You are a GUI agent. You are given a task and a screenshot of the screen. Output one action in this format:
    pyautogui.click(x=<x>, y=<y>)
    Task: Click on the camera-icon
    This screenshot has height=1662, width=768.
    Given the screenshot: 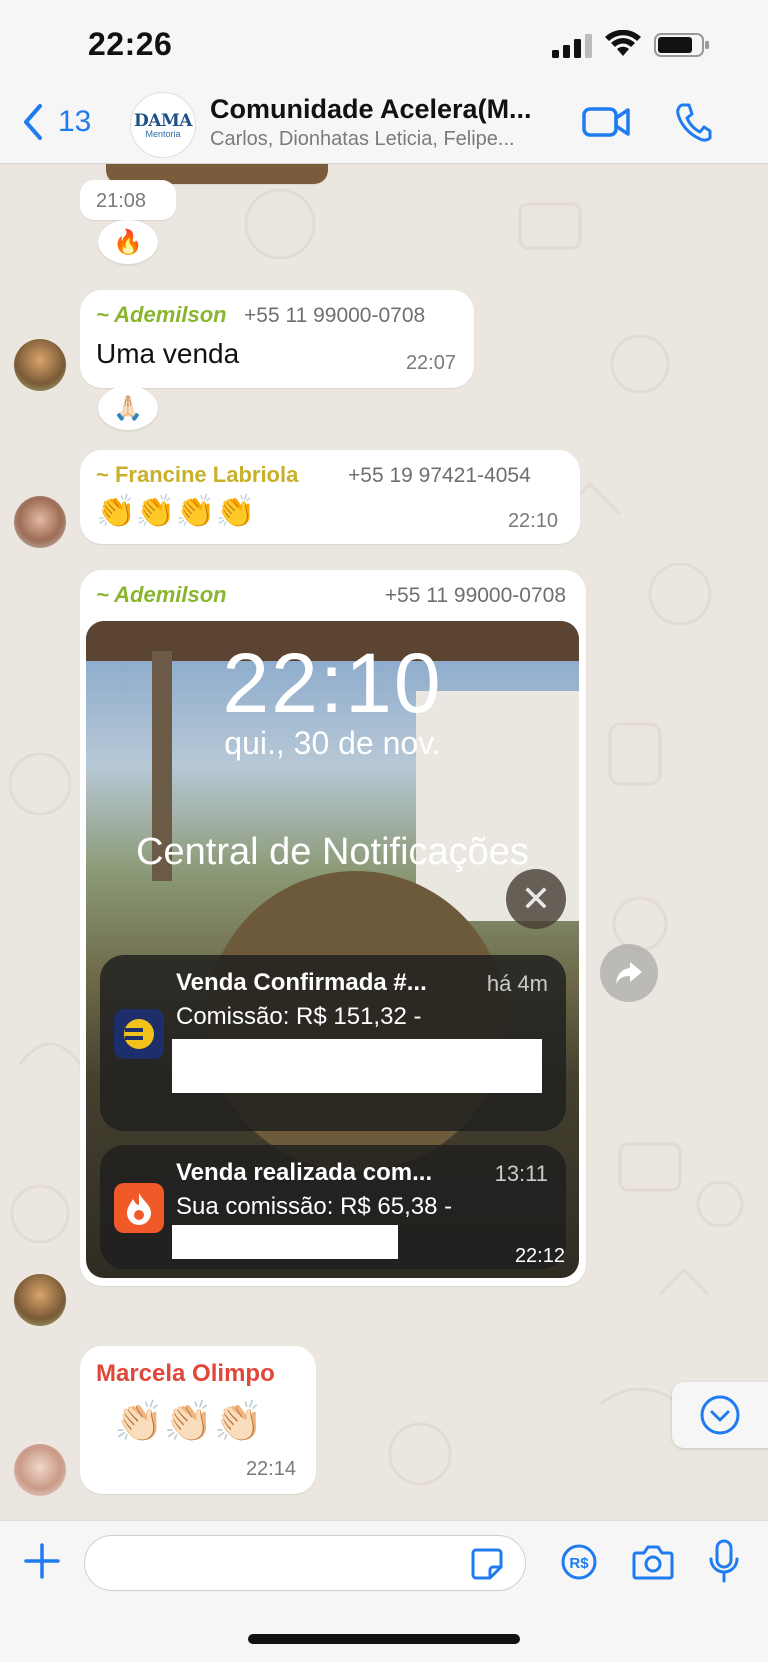 What is the action you would take?
    pyautogui.click(x=653, y=1562)
    